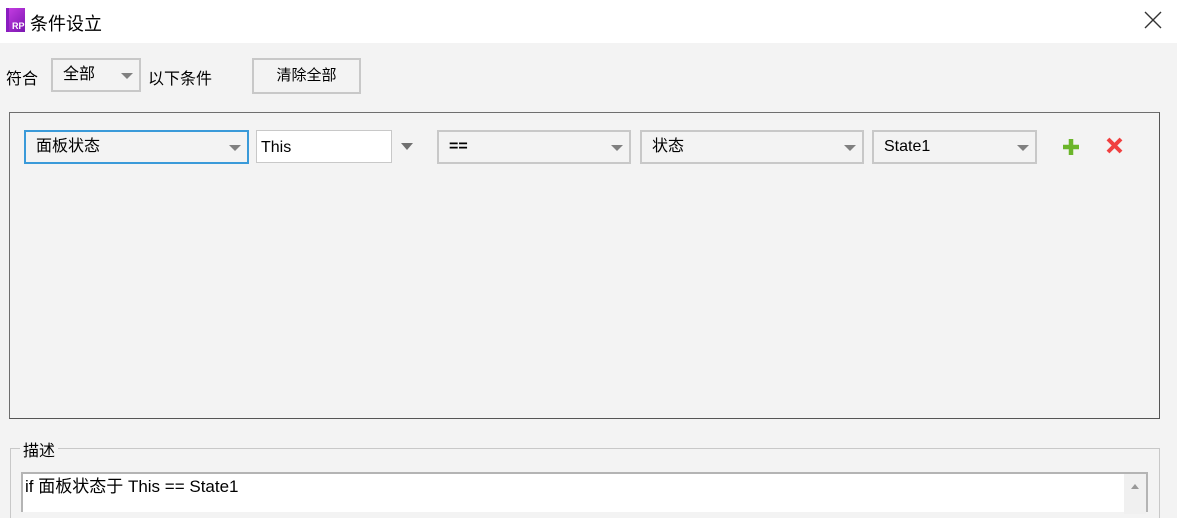 The width and height of the screenshot is (1177, 518). I want to click on app-logo-icon: RP, so click(15, 20).